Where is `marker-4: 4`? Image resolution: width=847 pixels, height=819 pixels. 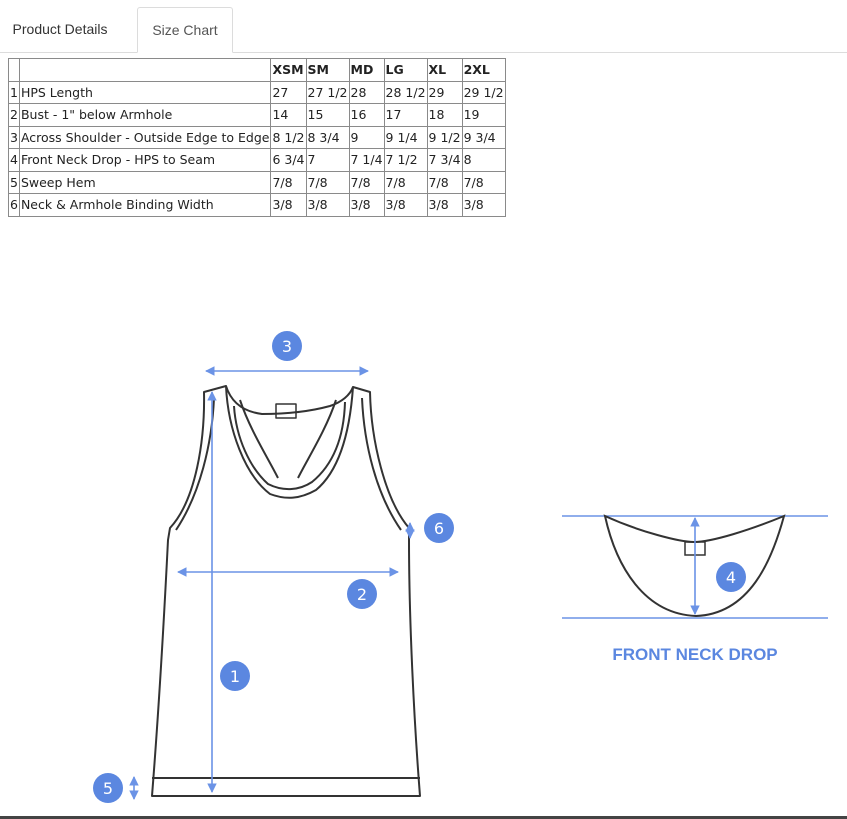 marker-4: 4 is located at coordinates (731, 577).